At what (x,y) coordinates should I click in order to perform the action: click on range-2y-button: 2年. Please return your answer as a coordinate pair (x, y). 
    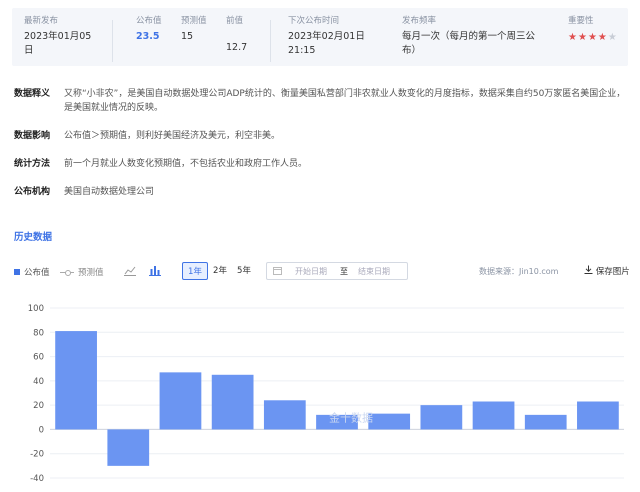
    Looking at the image, I should click on (220, 271).